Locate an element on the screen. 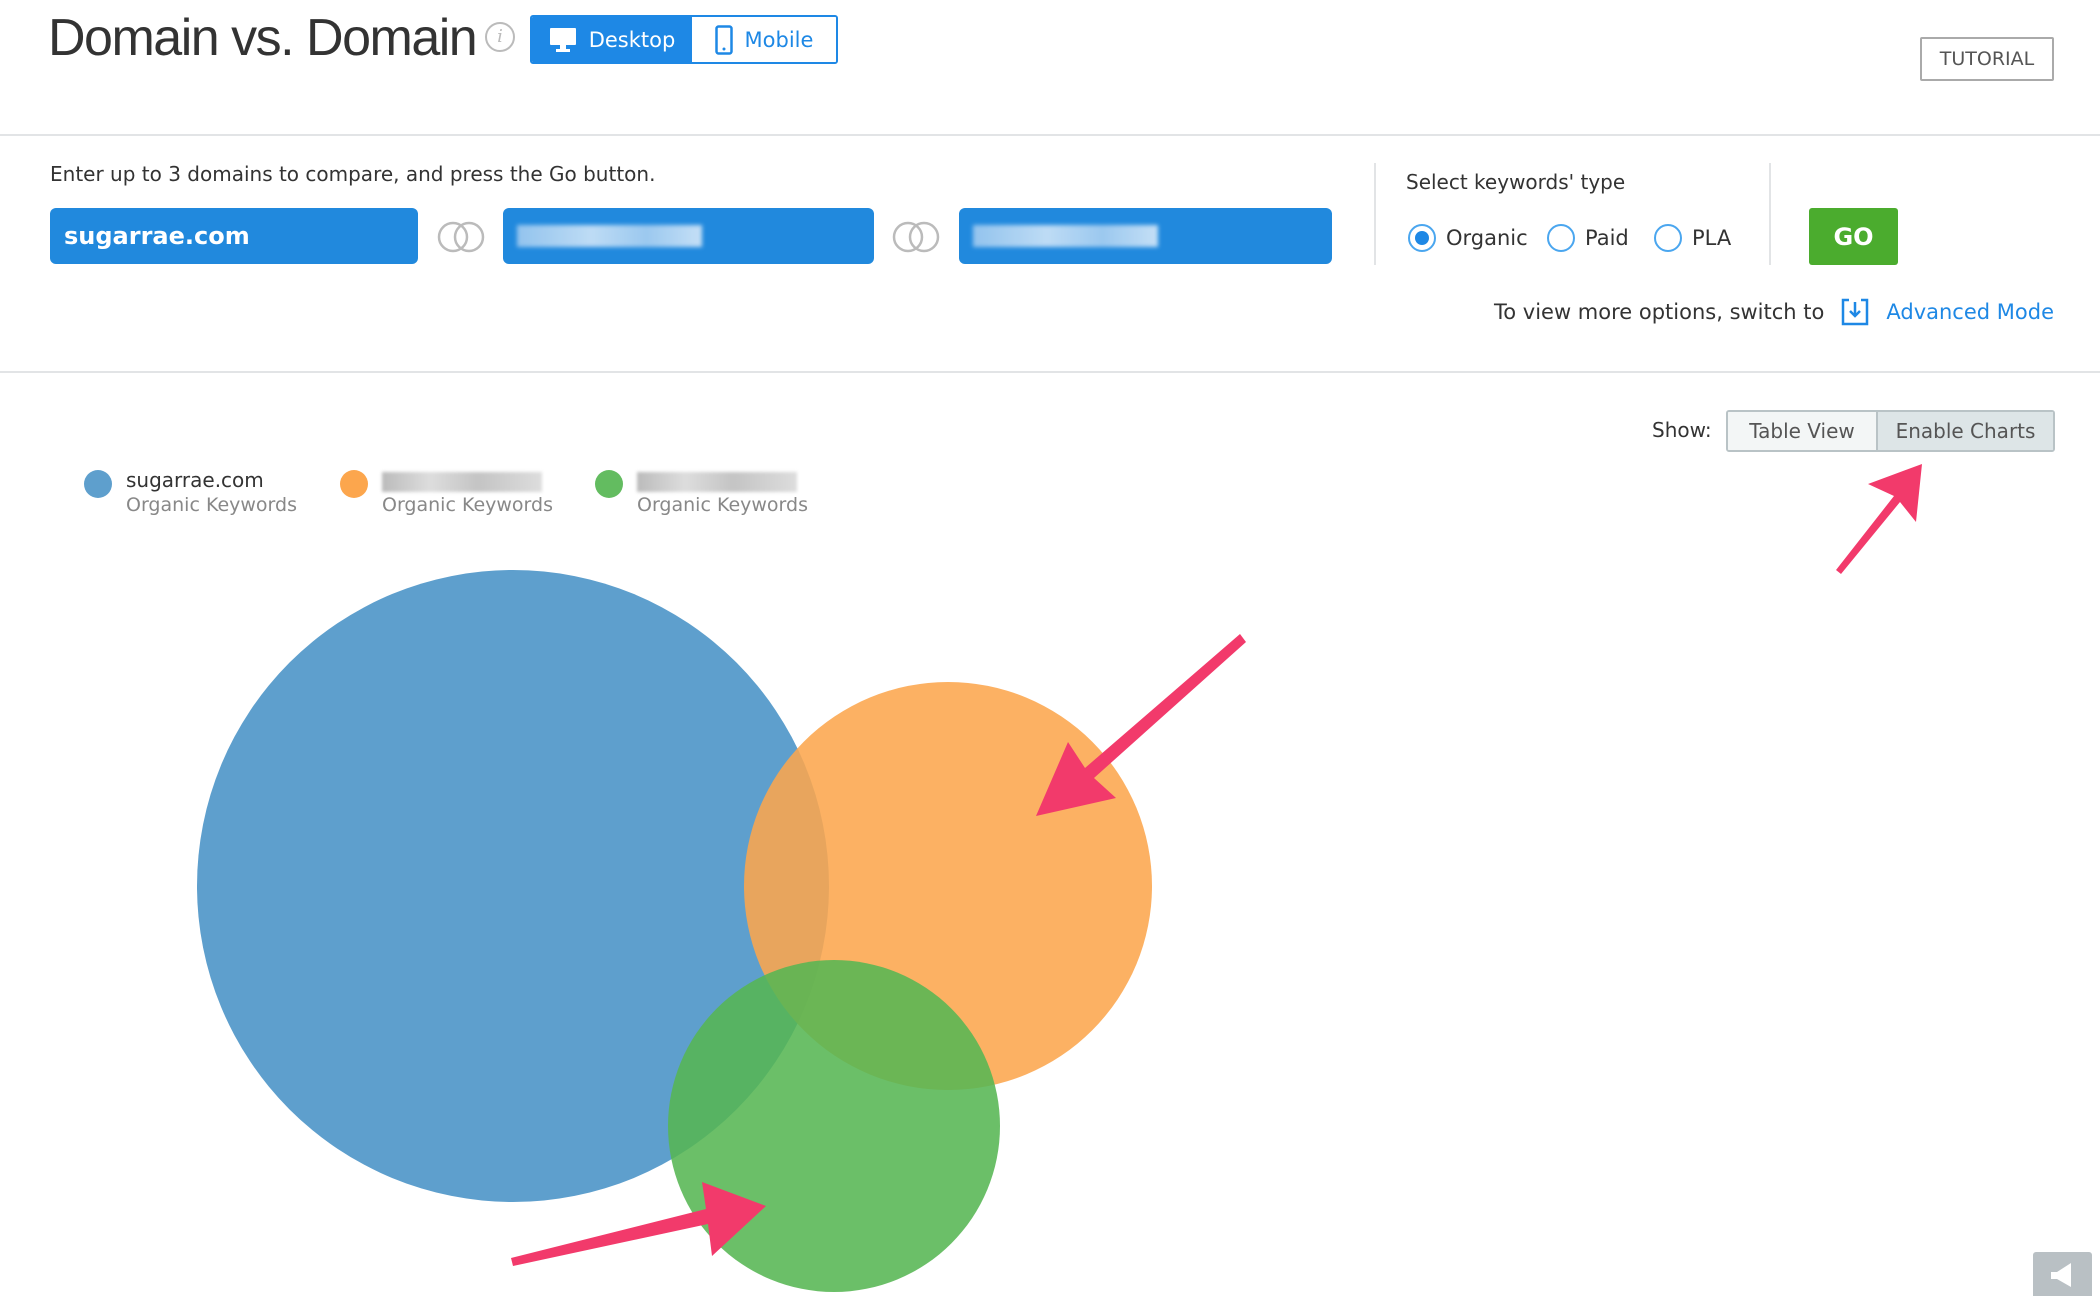  feedback-button is located at coordinates (2062, 1274).